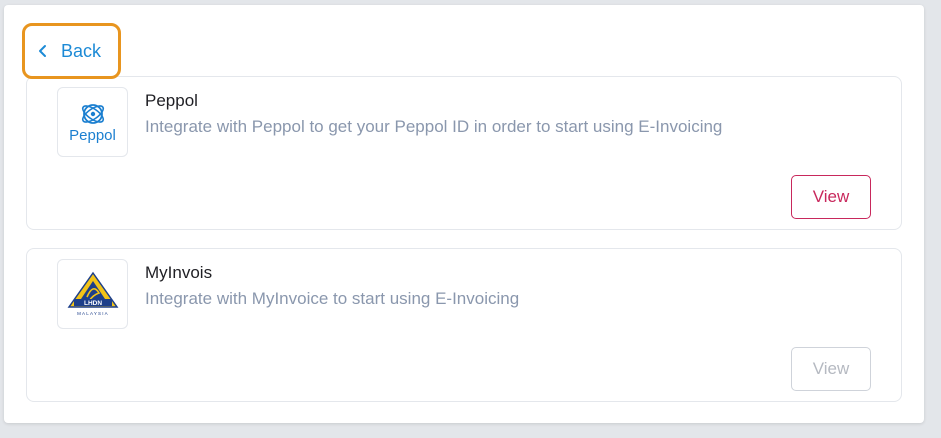 This screenshot has width=941, height=438. Describe the element at coordinates (92, 135) in the screenshot. I see `peppol-logo-text: Peppol` at that location.